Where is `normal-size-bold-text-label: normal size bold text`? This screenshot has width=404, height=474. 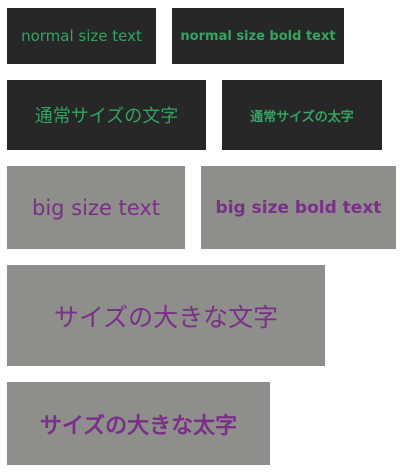 normal-size-bold-text-label: normal size bold text is located at coordinates (258, 36).